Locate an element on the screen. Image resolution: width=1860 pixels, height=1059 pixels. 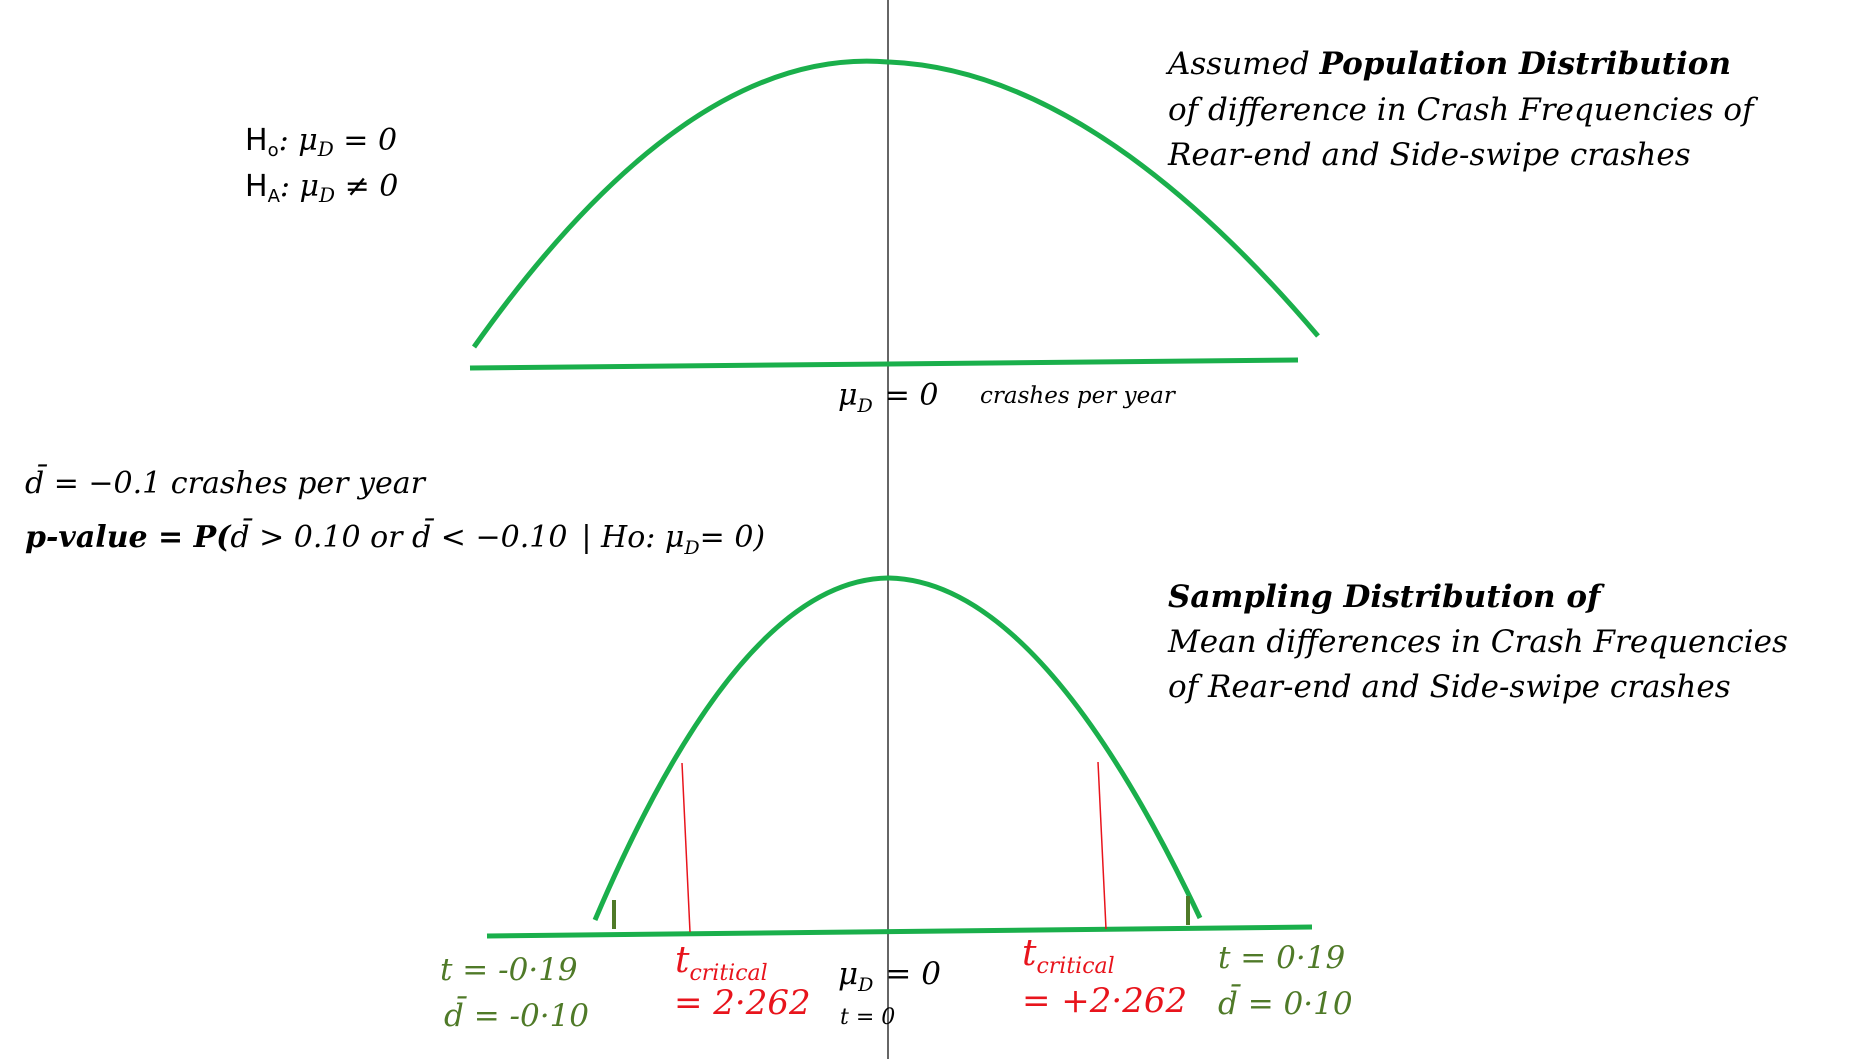
left-dbar-value: d̄ = -0·10 is located at coordinates (516, 1014).